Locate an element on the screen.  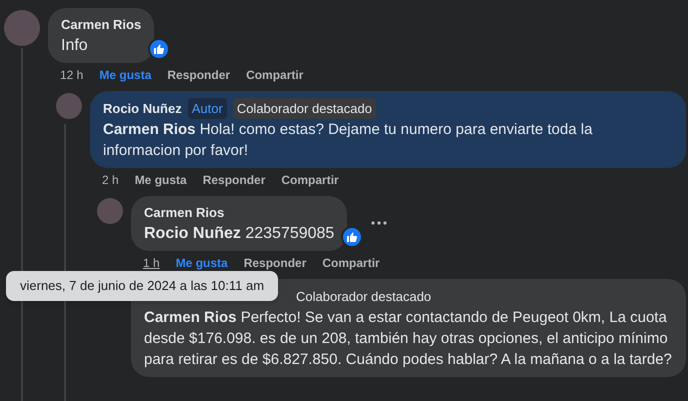
comment-text: Carmen Rios Perfecto! Se van a estar contactando de Peugeot 0km, La cuota desde $176.098. es de un 208, también hay otras opciones, el anticipo mínimo para retirar es de $6.827.850. Cuándo podes hablar? A la mañana o a la tarde? is located at coordinates (408, 339).